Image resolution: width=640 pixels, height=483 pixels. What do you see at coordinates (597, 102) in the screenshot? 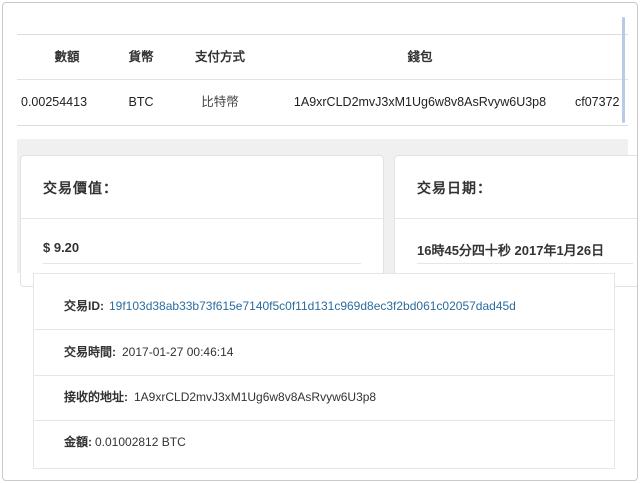
I see `cell-txid-partial: cf07372` at bounding box center [597, 102].